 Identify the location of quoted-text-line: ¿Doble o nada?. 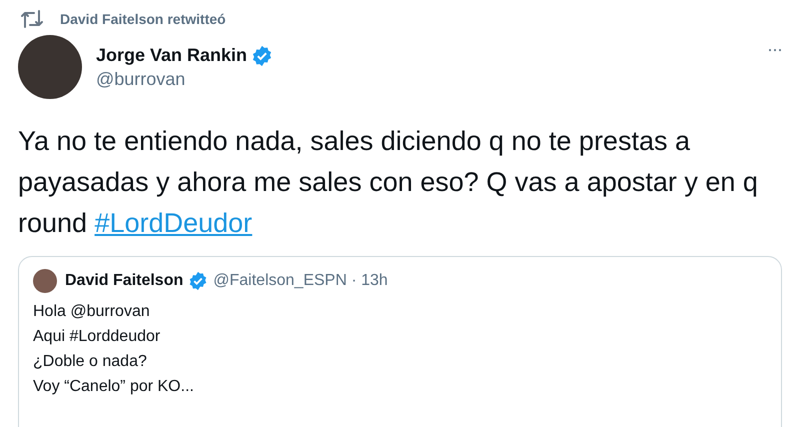
(90, 362).